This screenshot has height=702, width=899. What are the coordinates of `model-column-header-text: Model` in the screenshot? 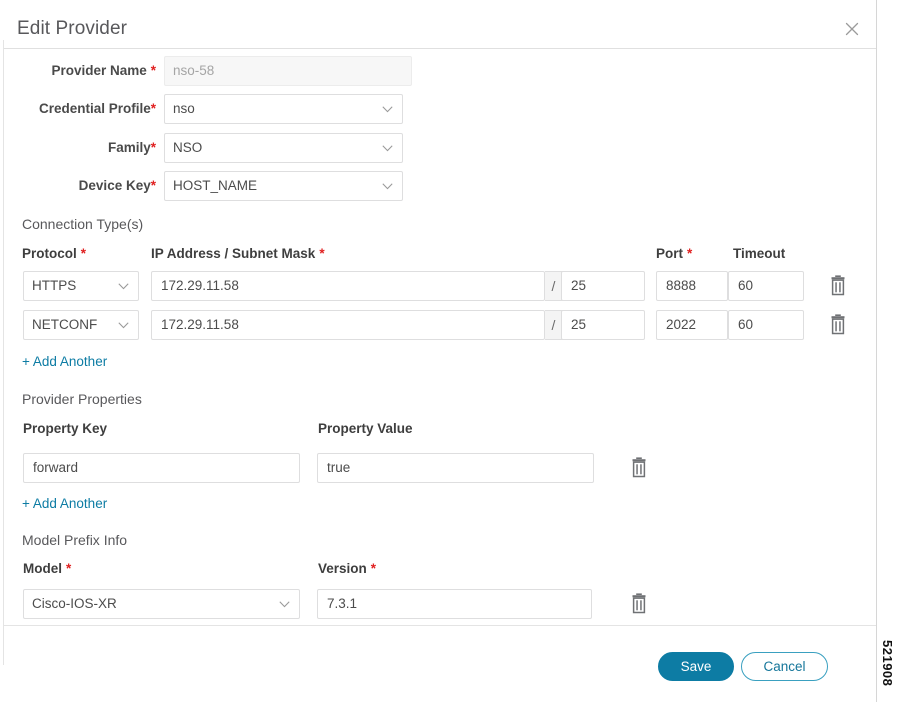 It's located at (42, 568).